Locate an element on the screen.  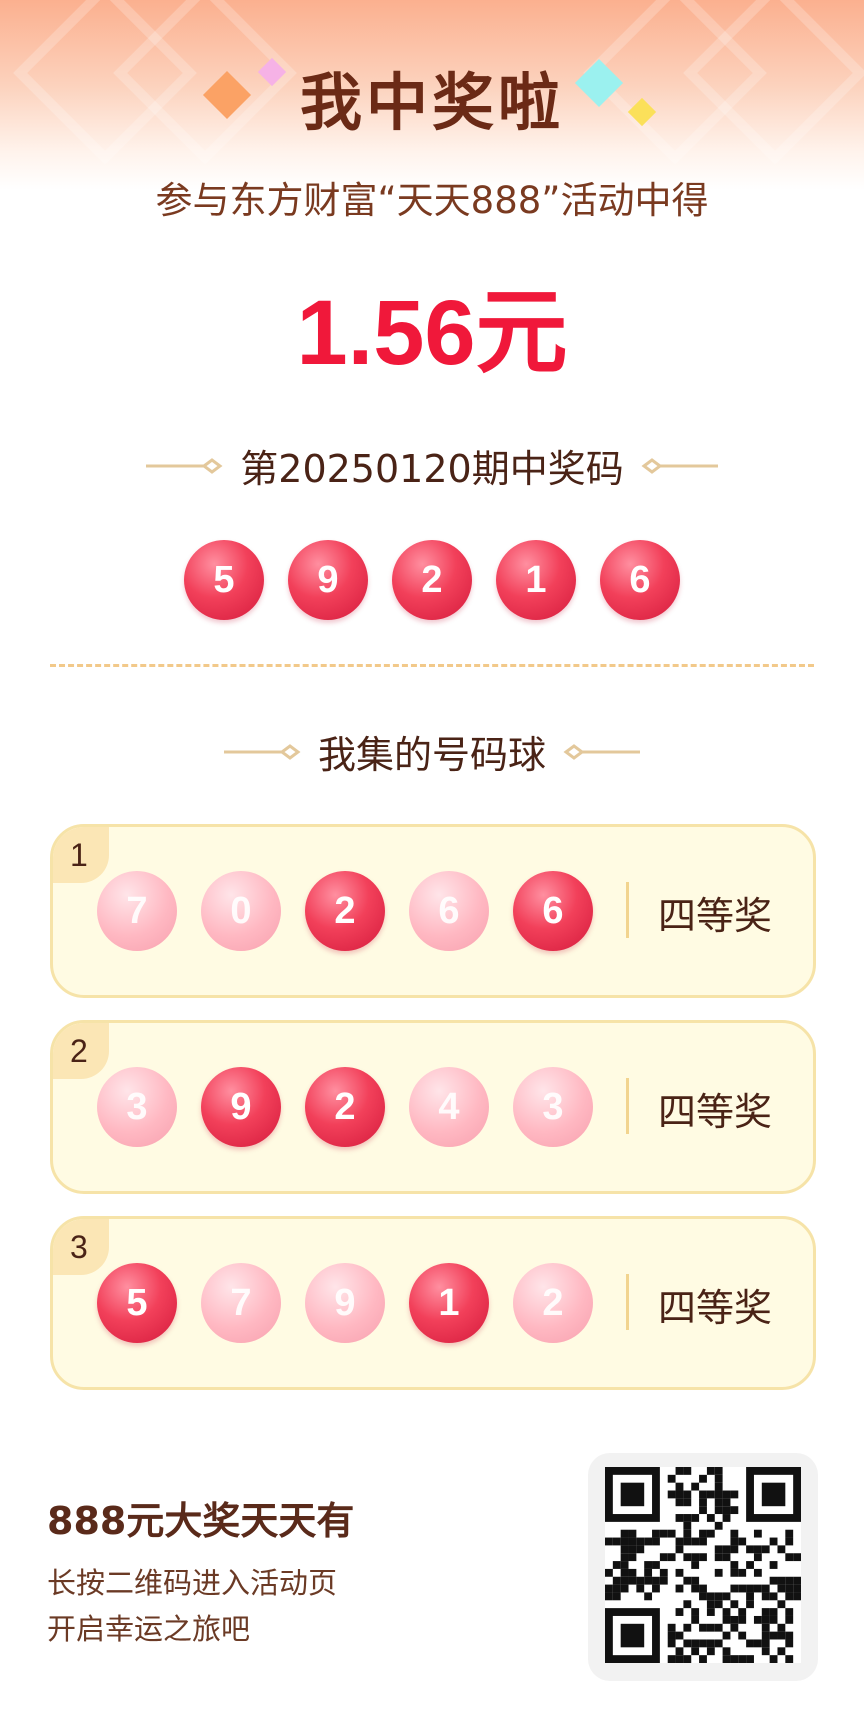
unmatched-number-ball: 9 is located at coordinates (345, 1303).